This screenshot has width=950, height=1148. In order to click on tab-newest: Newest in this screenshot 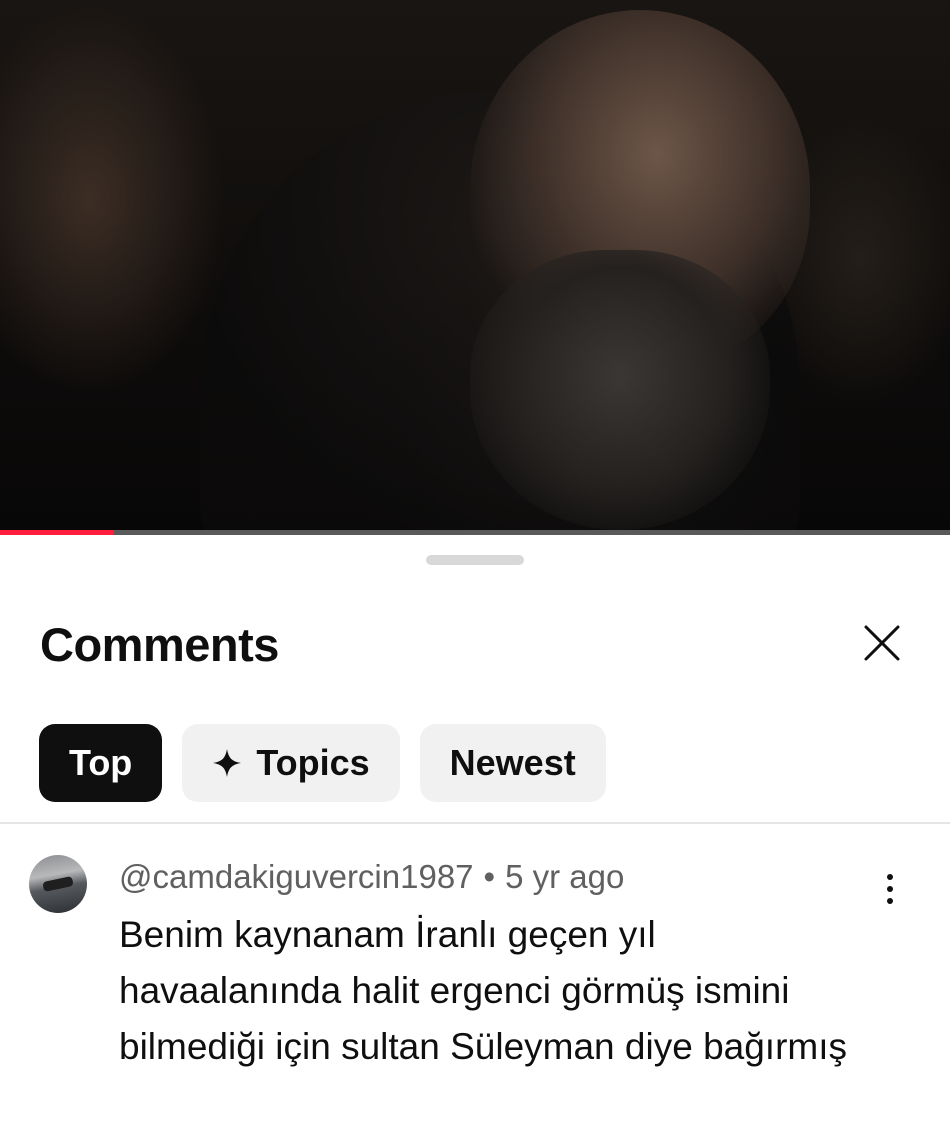, I will do `click(512, 763)`.